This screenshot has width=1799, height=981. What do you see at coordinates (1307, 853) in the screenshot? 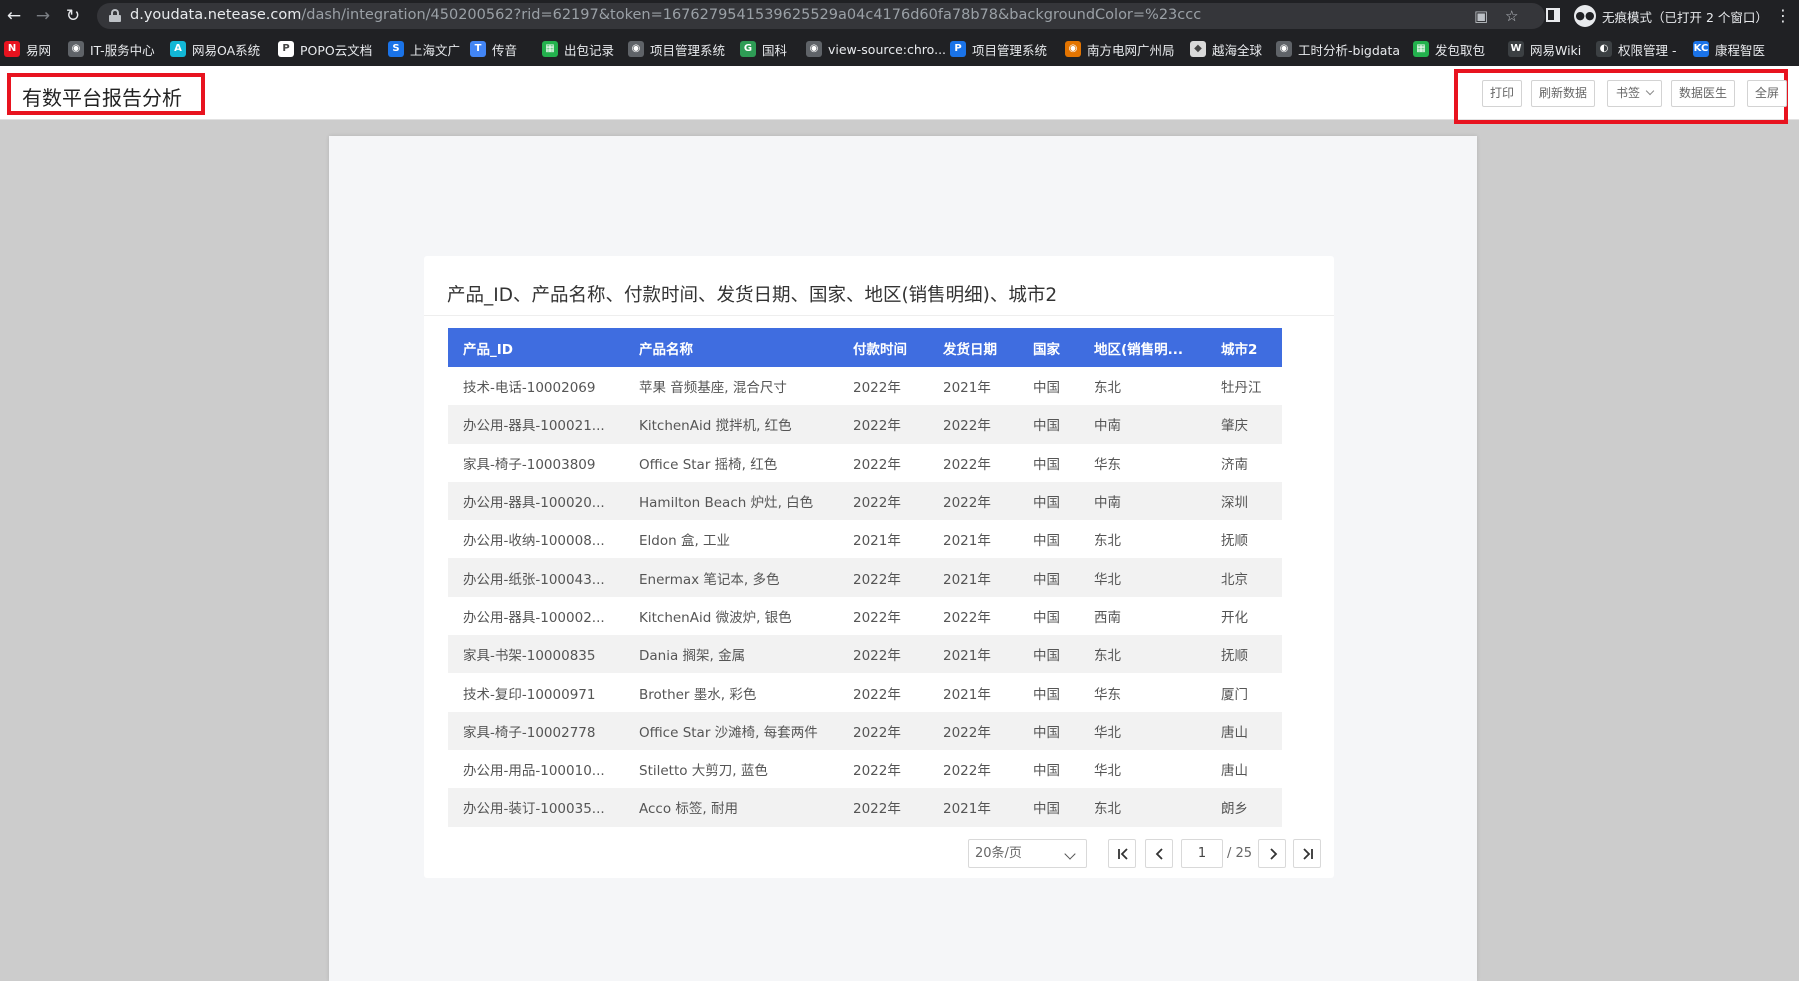
I see `last-page-button` at bounding box center [1307, 853].